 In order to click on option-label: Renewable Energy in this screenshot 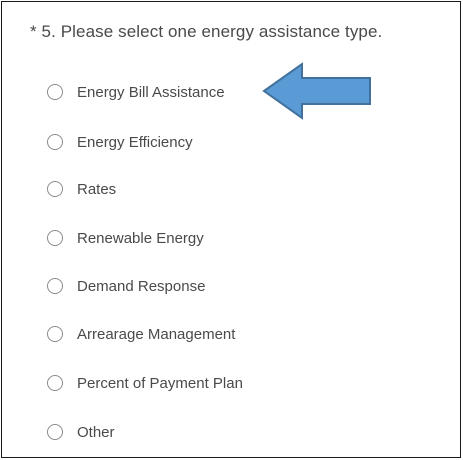, I will do `click(140, 238)`.